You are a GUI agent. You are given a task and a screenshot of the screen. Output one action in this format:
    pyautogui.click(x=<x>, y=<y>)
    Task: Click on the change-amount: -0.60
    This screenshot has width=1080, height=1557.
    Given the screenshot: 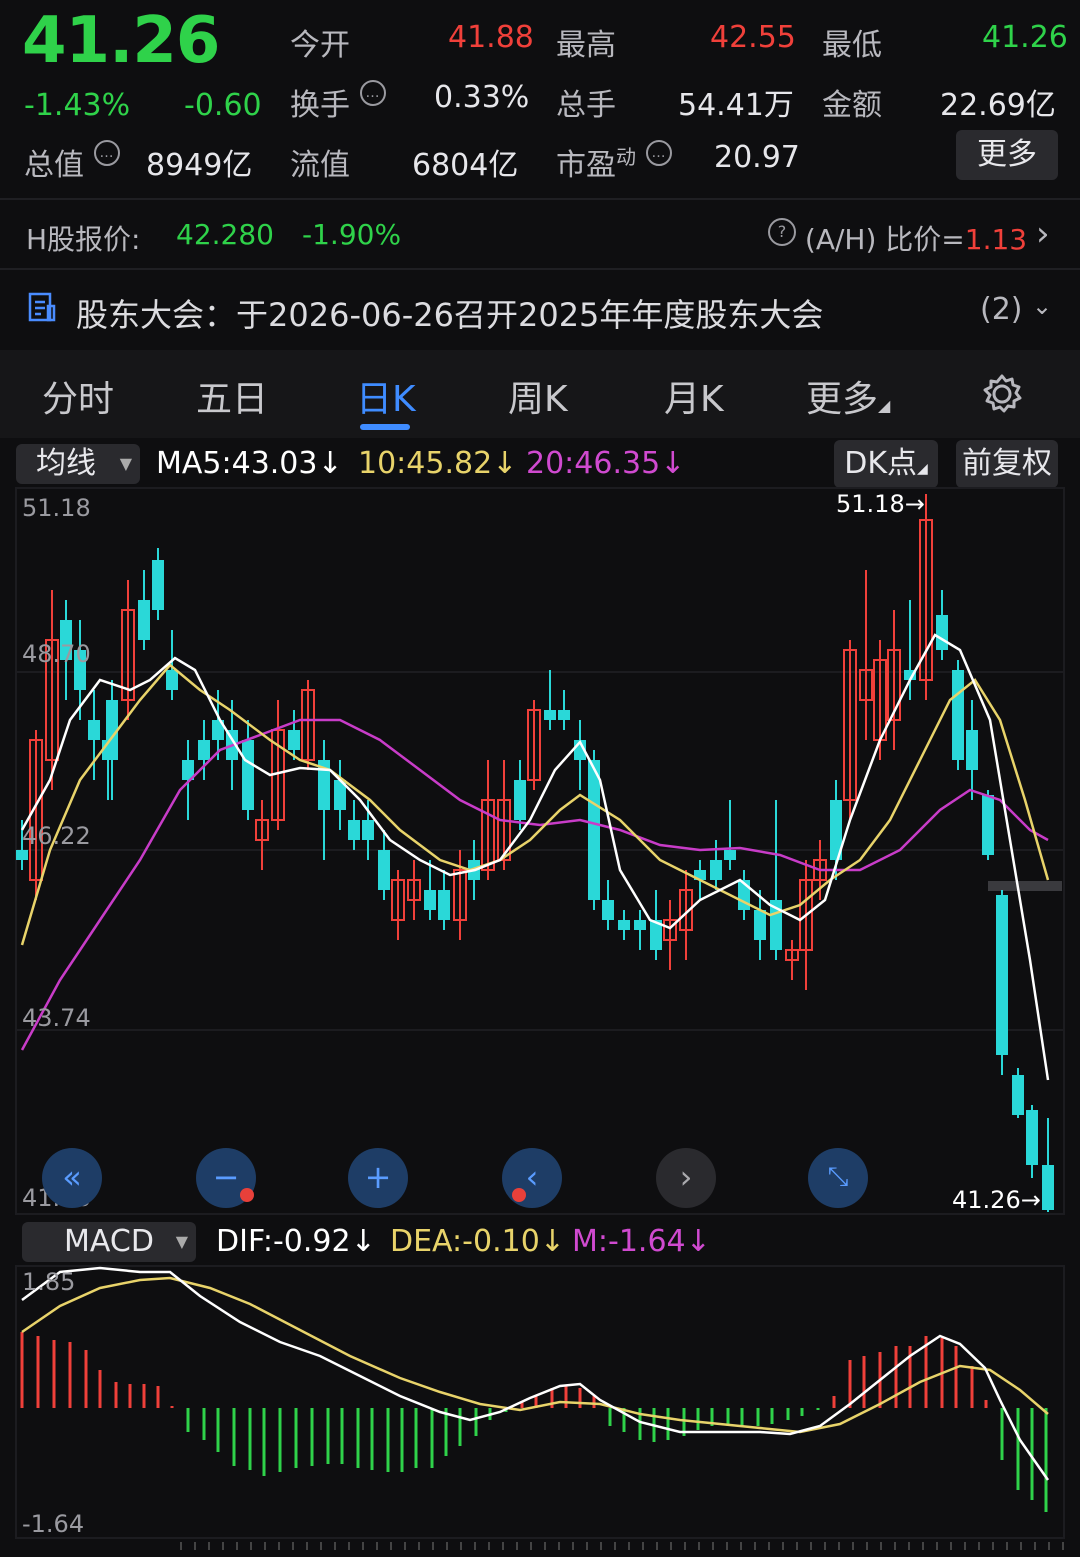 What is the action you would take?
    pyautogui.click(x=223, y=105)
    